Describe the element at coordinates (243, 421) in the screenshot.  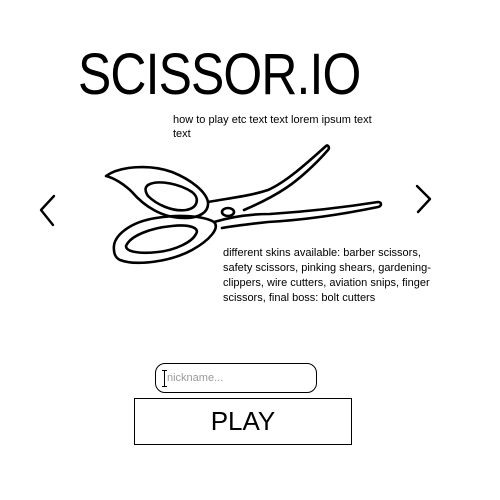
I see `play-button: PLAY` at that location.